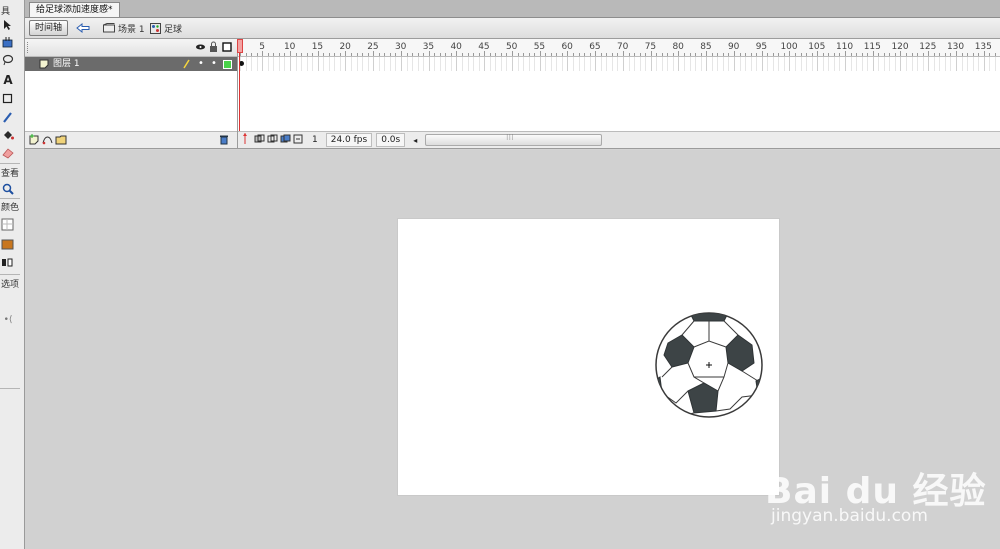 The image size is (1000, 549). Describe the element at coordinates (285, 140) in the screenshot. I see `edit-multiple-frames-icon` at that location.